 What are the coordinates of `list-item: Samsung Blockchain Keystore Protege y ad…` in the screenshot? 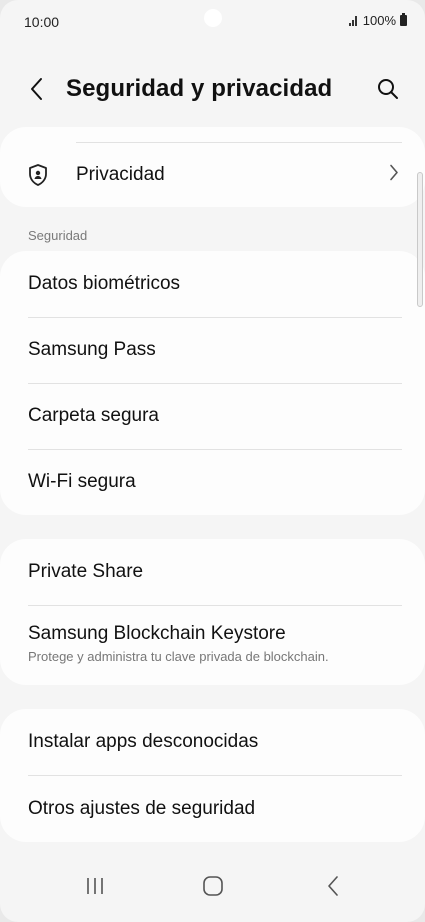 It's located at (212, 645).